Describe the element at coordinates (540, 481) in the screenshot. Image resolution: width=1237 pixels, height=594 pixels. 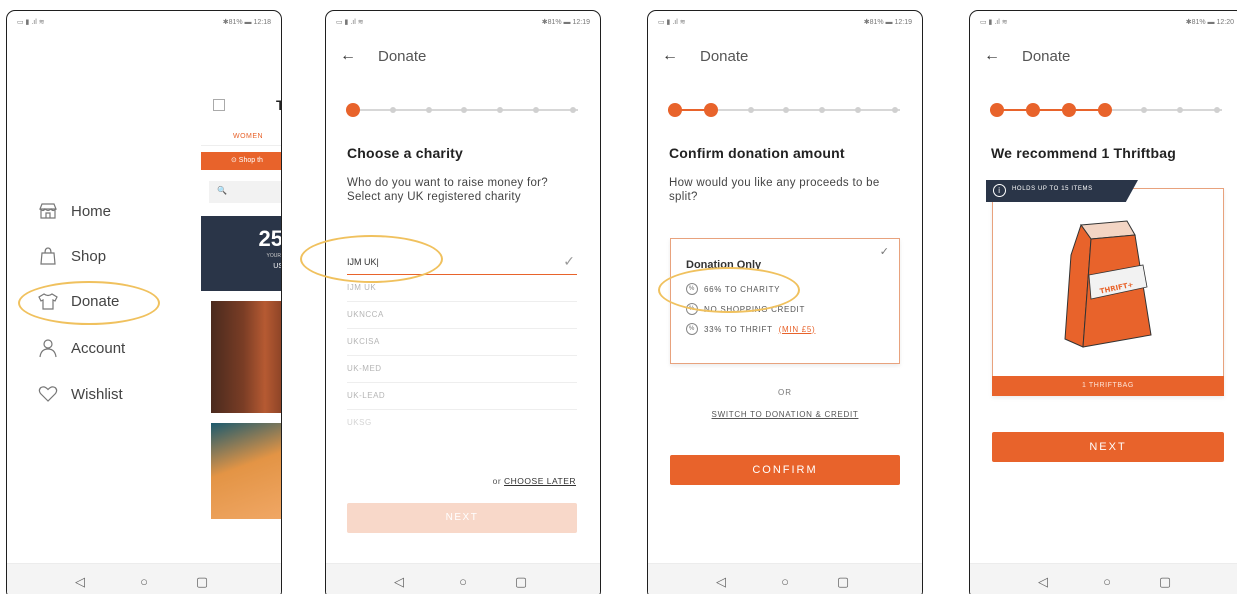
I see `choose-later-link: CHOOSE LATER` at that location.